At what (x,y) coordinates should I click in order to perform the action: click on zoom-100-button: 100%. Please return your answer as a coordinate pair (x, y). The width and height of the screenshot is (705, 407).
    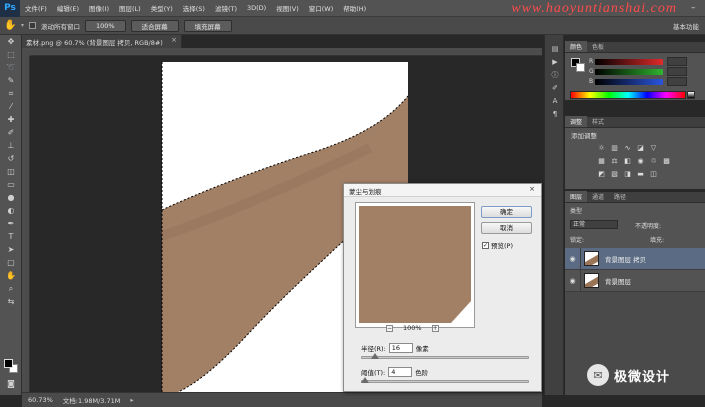
    Looking at the image, I should click on (105, 25).